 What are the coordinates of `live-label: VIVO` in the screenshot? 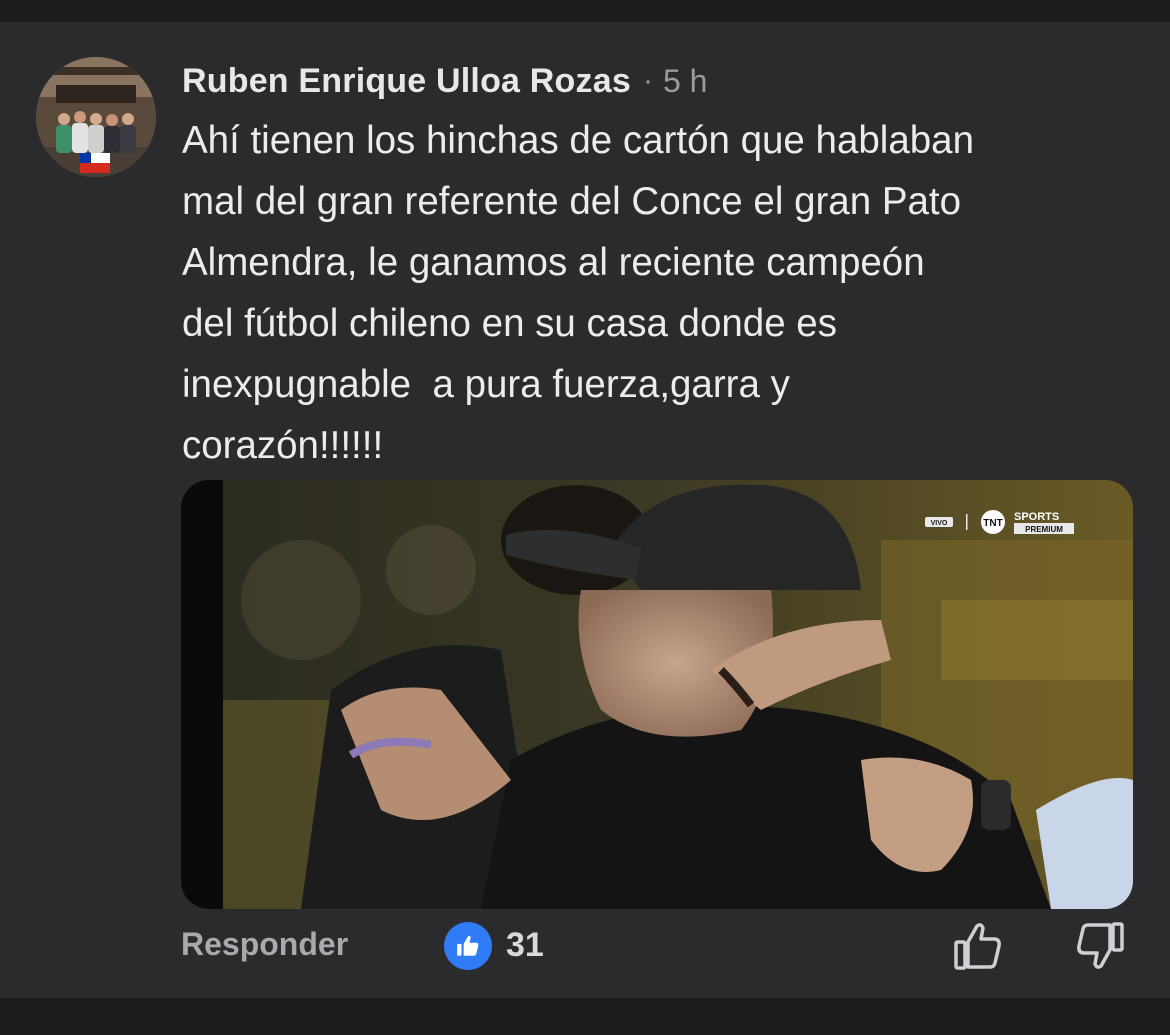 It's located at (939, 523).